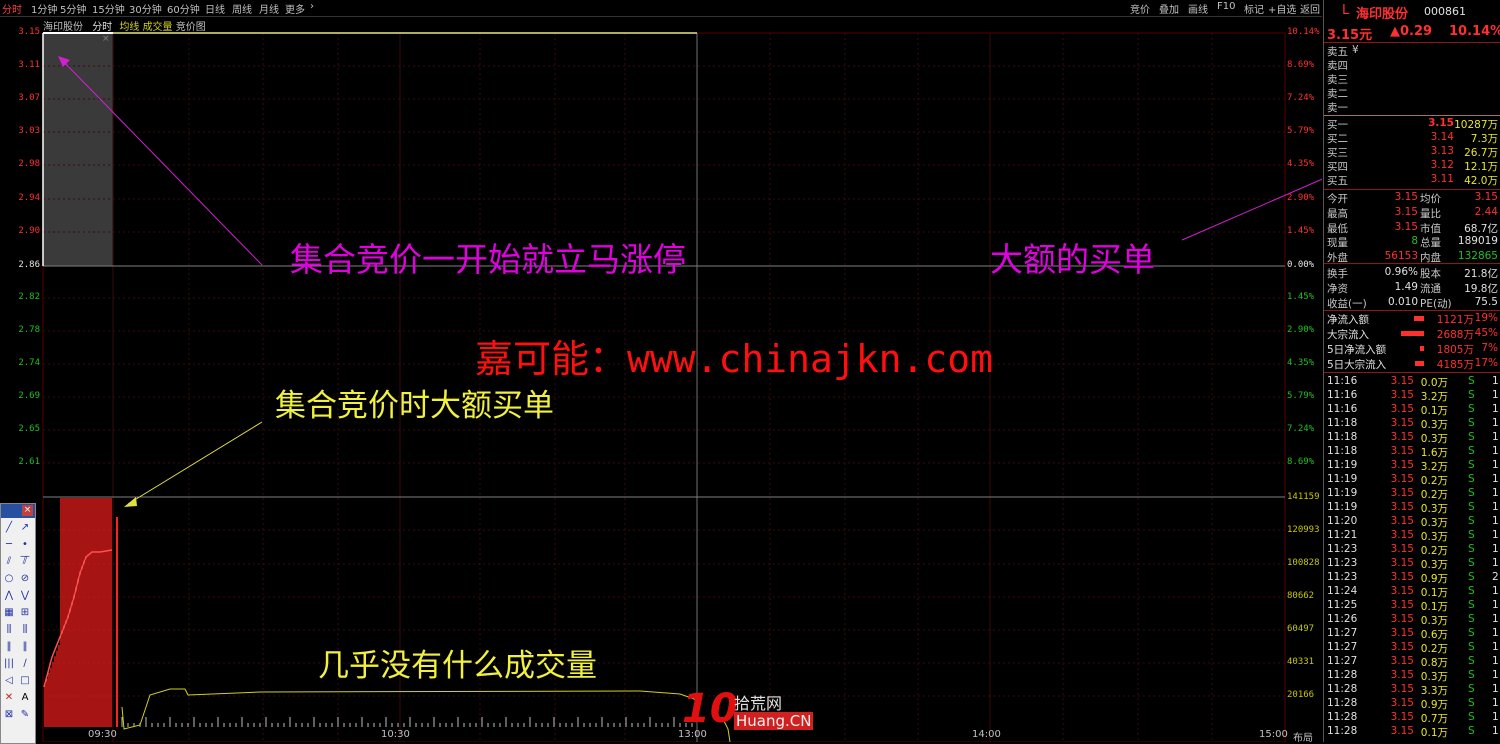  I want to click on stat-label: 现量, so click(1337, 243).